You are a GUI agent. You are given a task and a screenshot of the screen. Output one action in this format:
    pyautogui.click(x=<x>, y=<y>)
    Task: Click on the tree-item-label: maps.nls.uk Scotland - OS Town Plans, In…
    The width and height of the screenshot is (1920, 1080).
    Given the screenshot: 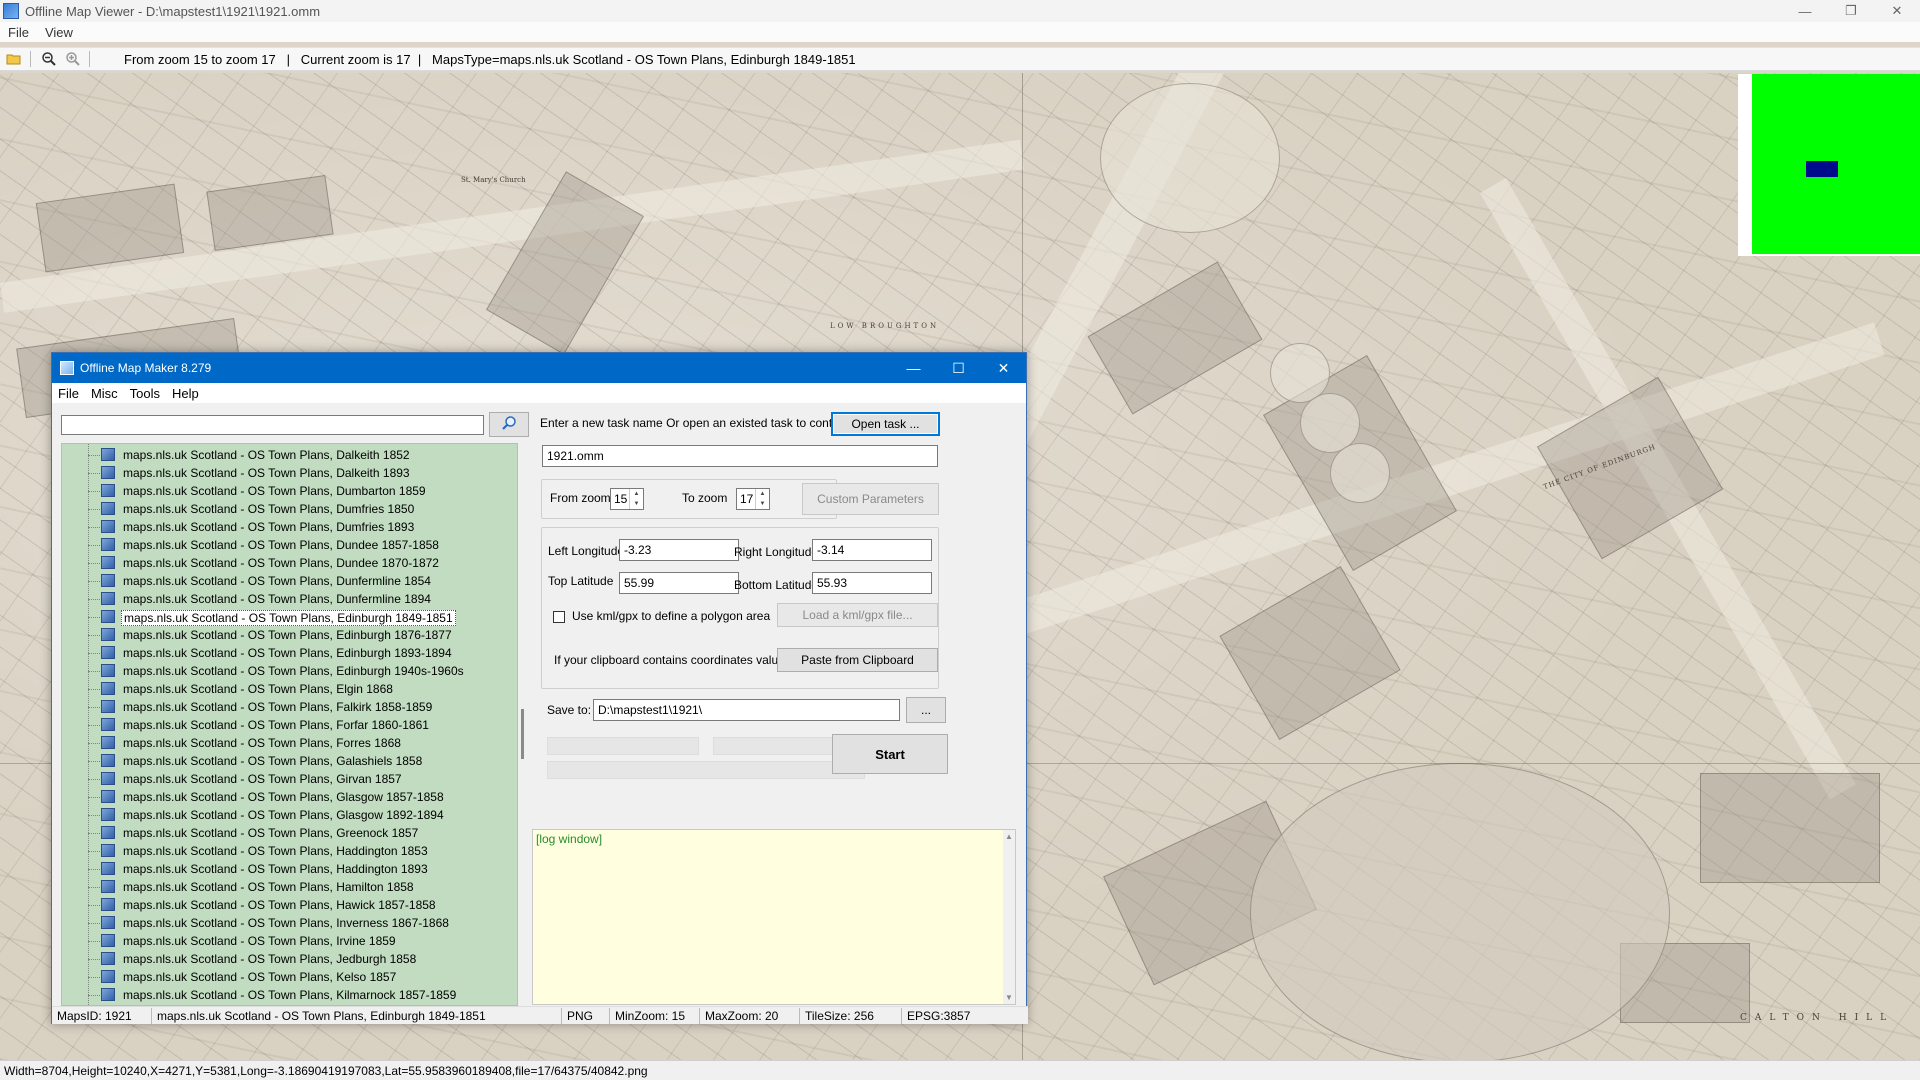 What is the action you would take?
    pyautogui.click(x=286, y=923)
    